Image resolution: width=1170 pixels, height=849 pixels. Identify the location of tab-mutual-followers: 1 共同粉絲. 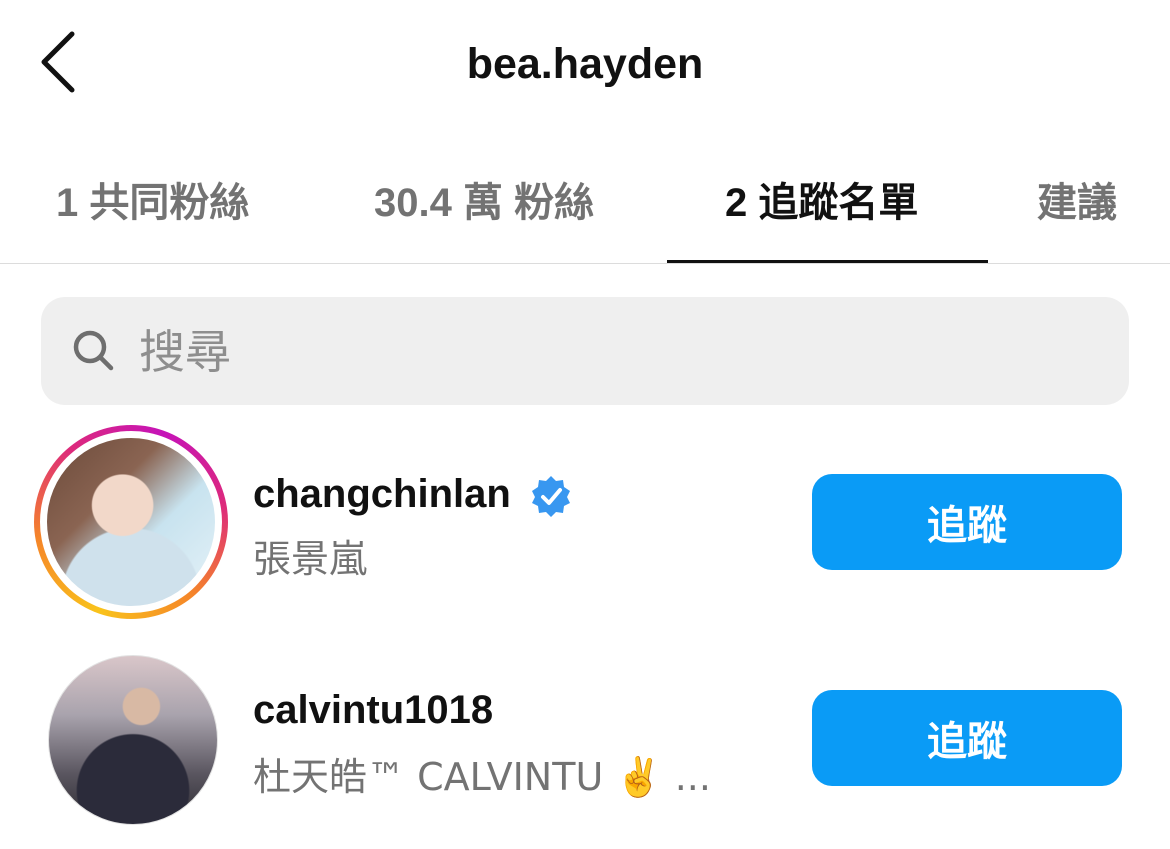
(152, 200).